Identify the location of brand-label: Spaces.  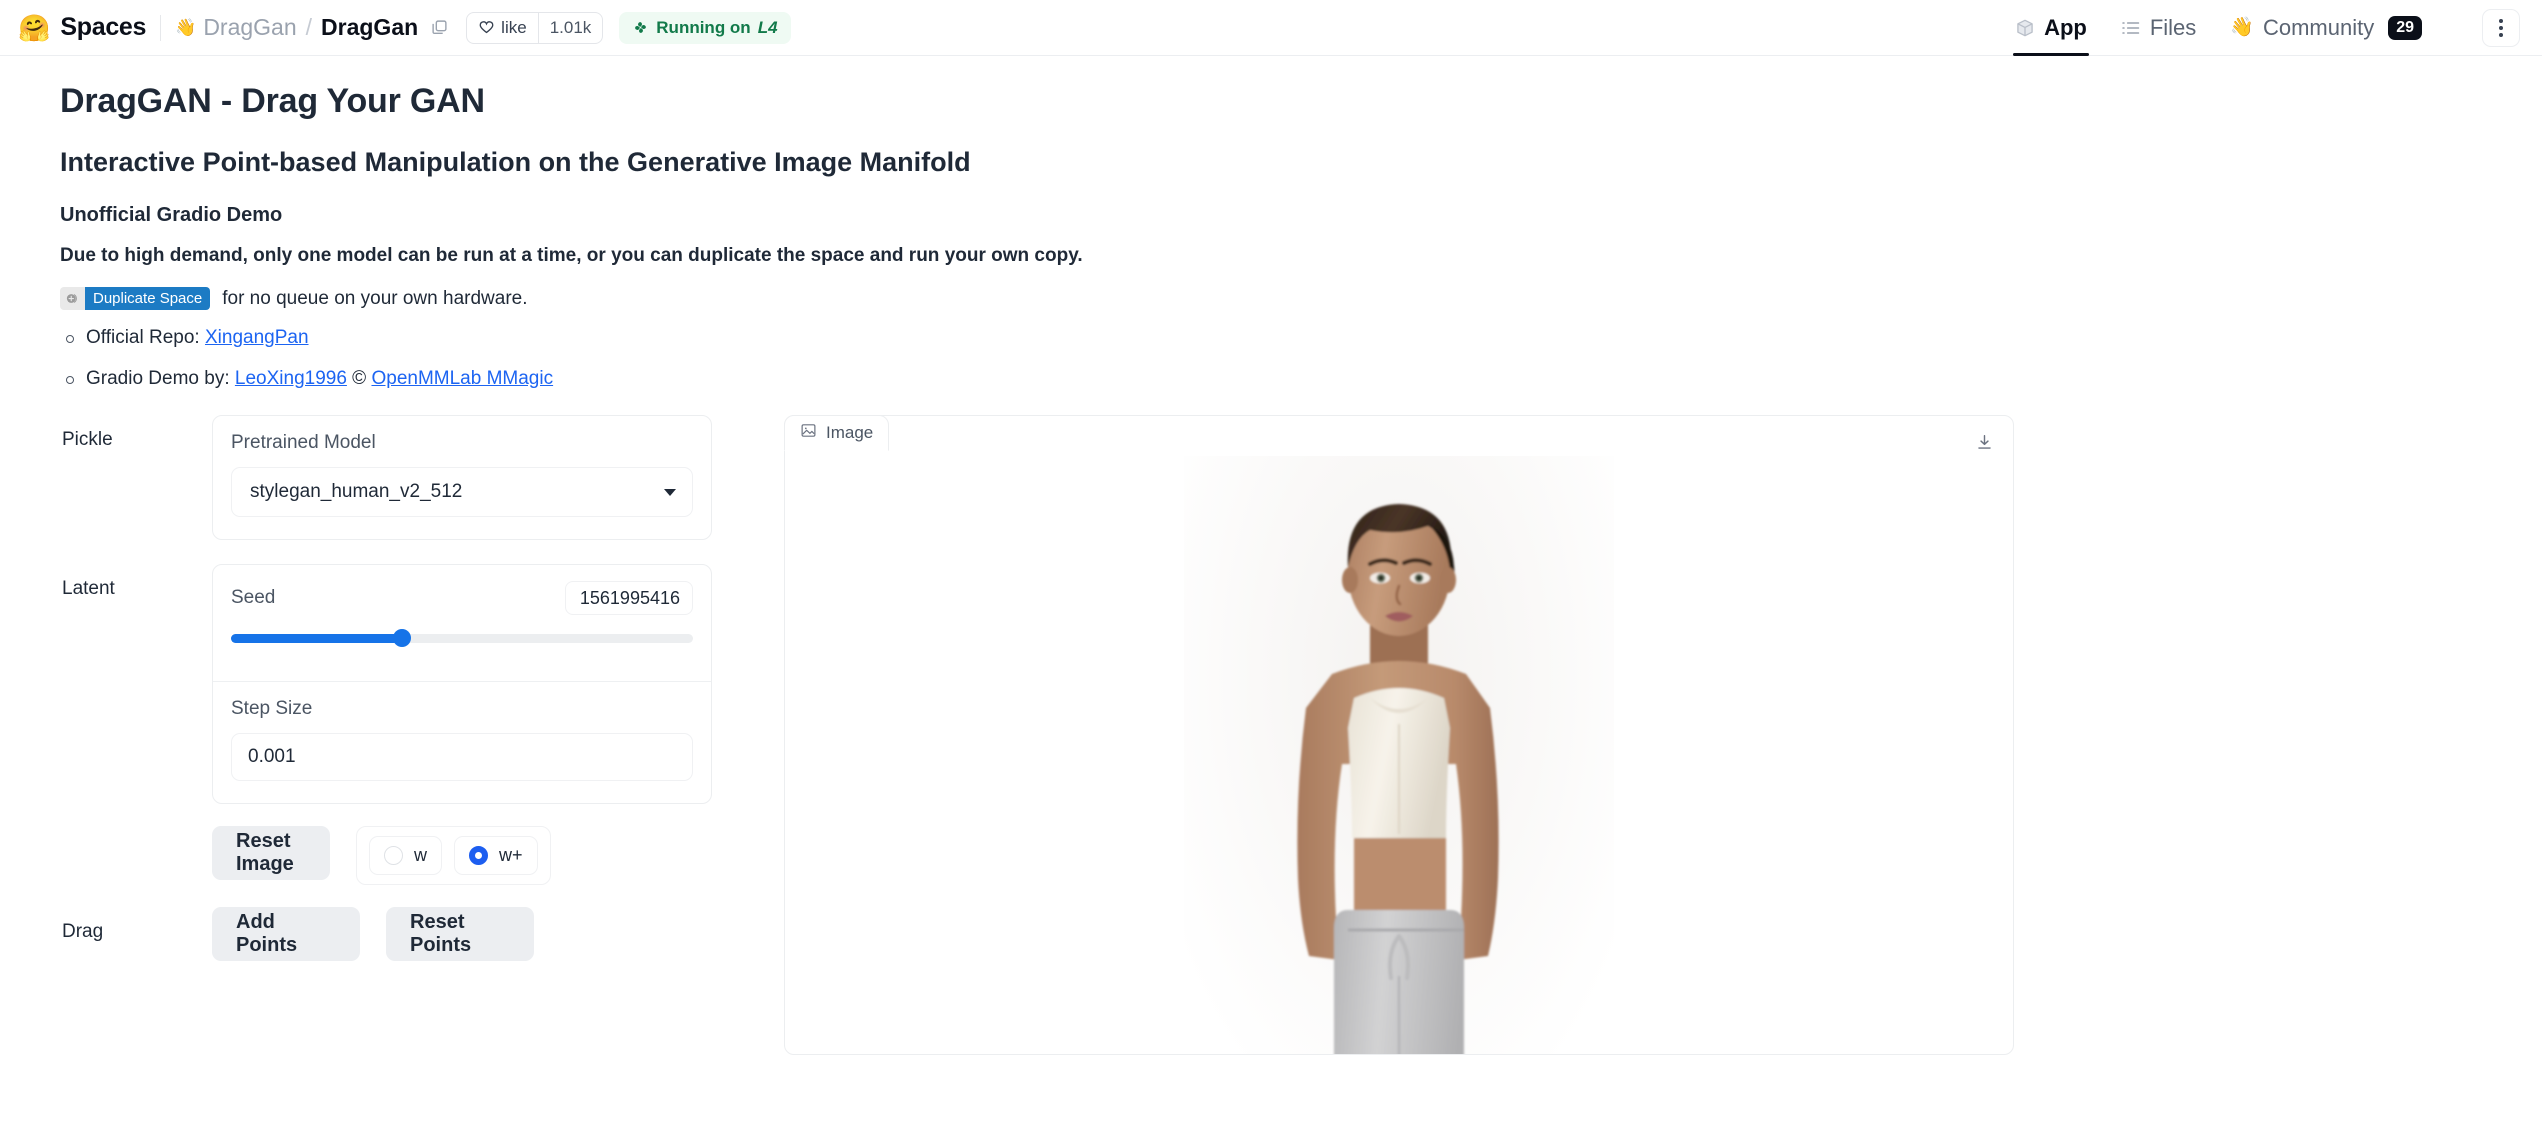
(103, 27).